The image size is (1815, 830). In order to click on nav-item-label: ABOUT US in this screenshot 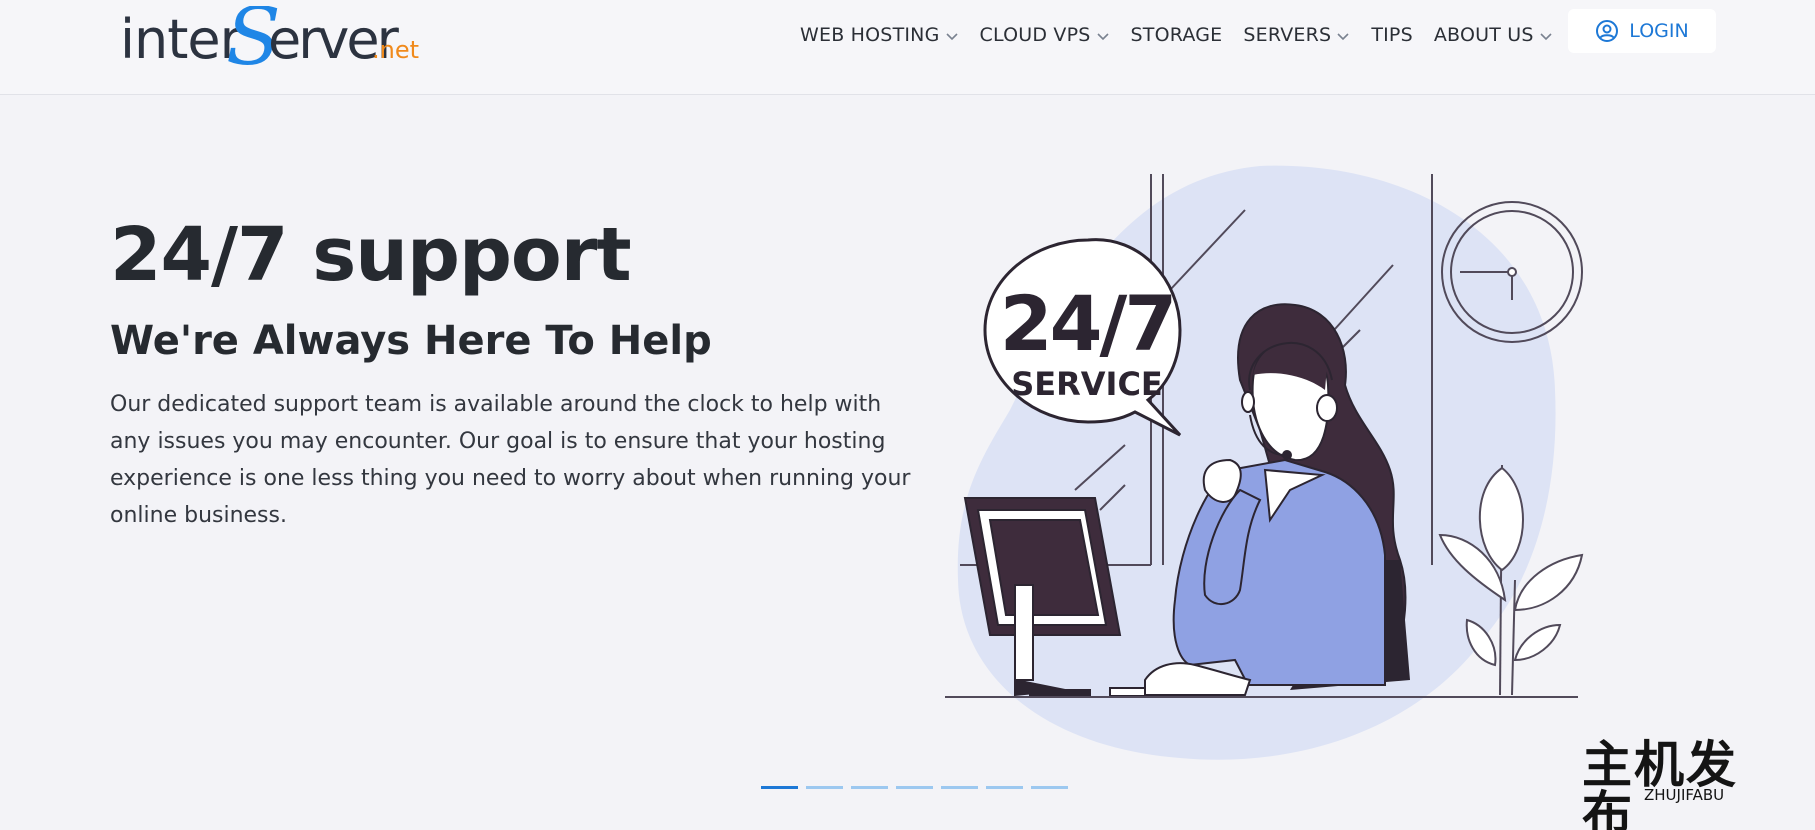, I will do `click(1483, 35)`.